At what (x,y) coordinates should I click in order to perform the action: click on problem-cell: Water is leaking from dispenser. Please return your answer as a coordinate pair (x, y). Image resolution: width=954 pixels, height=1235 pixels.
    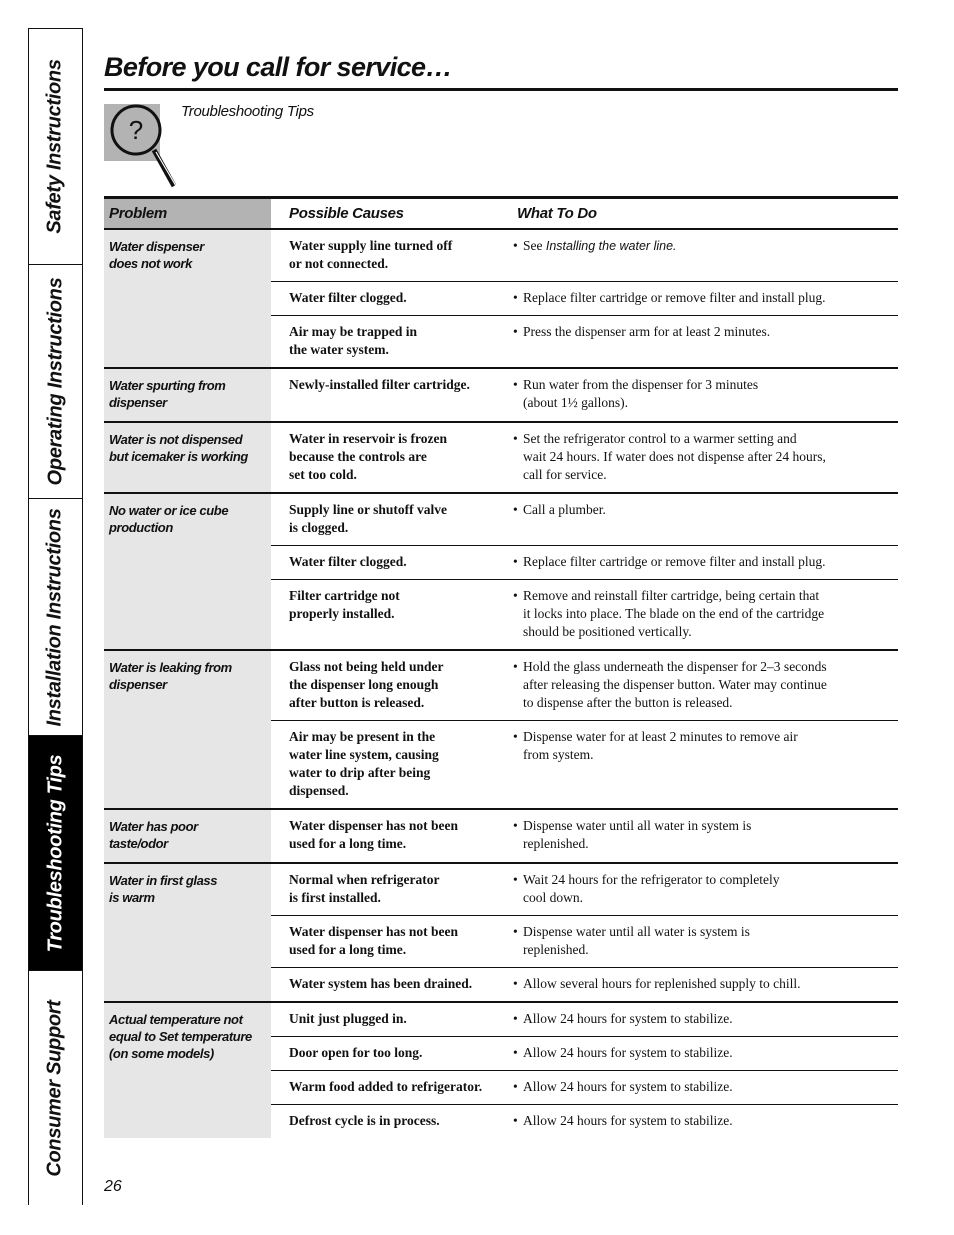
    Looking at the image, I should click on (187, 729).